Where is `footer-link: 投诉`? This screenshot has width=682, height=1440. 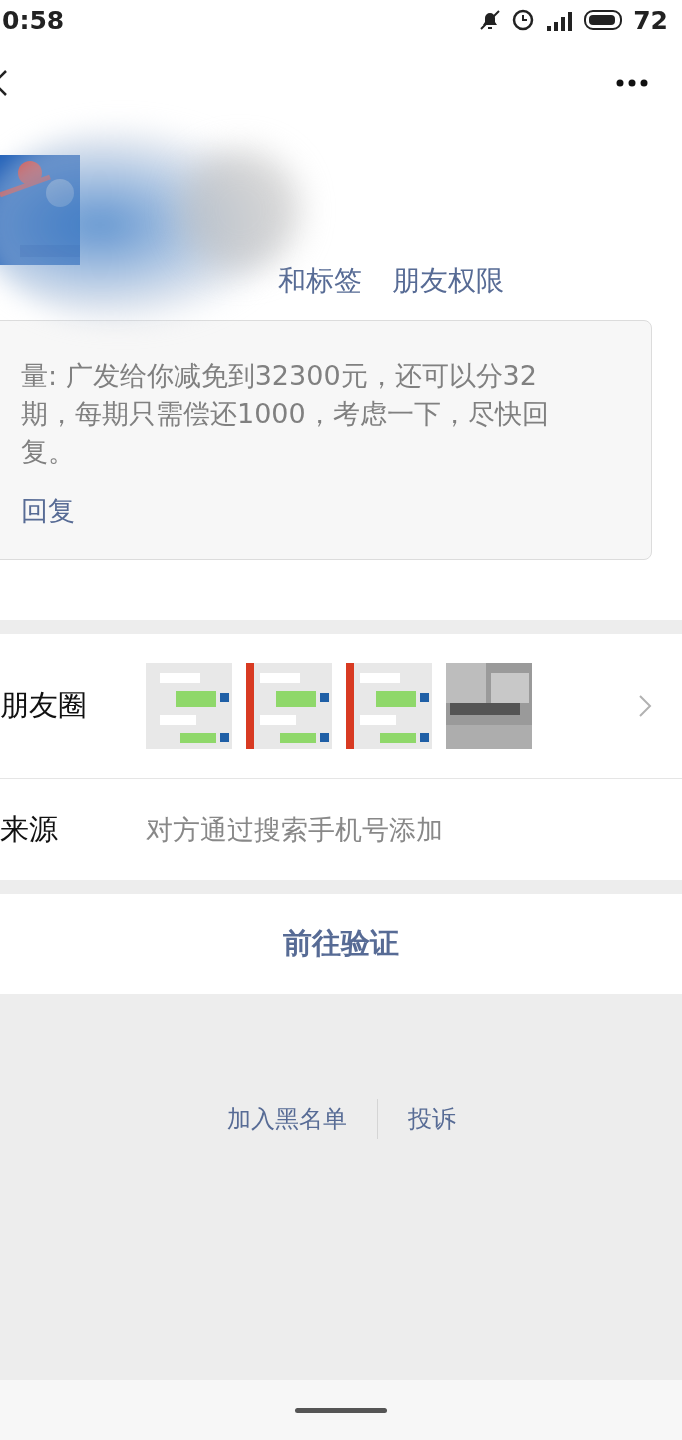
footer-link: 投诉 is located at coordinates (431, 1119).